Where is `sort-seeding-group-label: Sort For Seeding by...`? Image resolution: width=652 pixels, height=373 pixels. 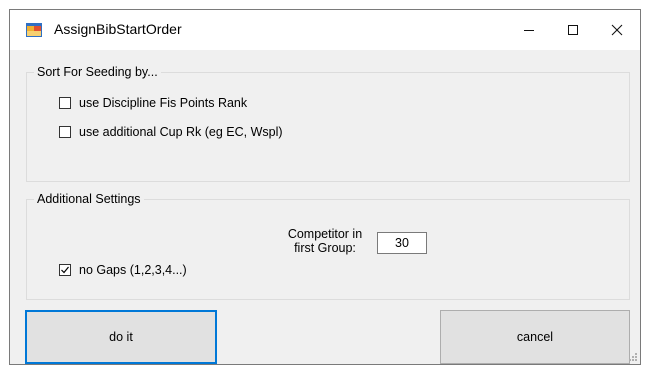 sort-seeding-group-label: Sort For Seeding by... is located at coordinates (97, 72).